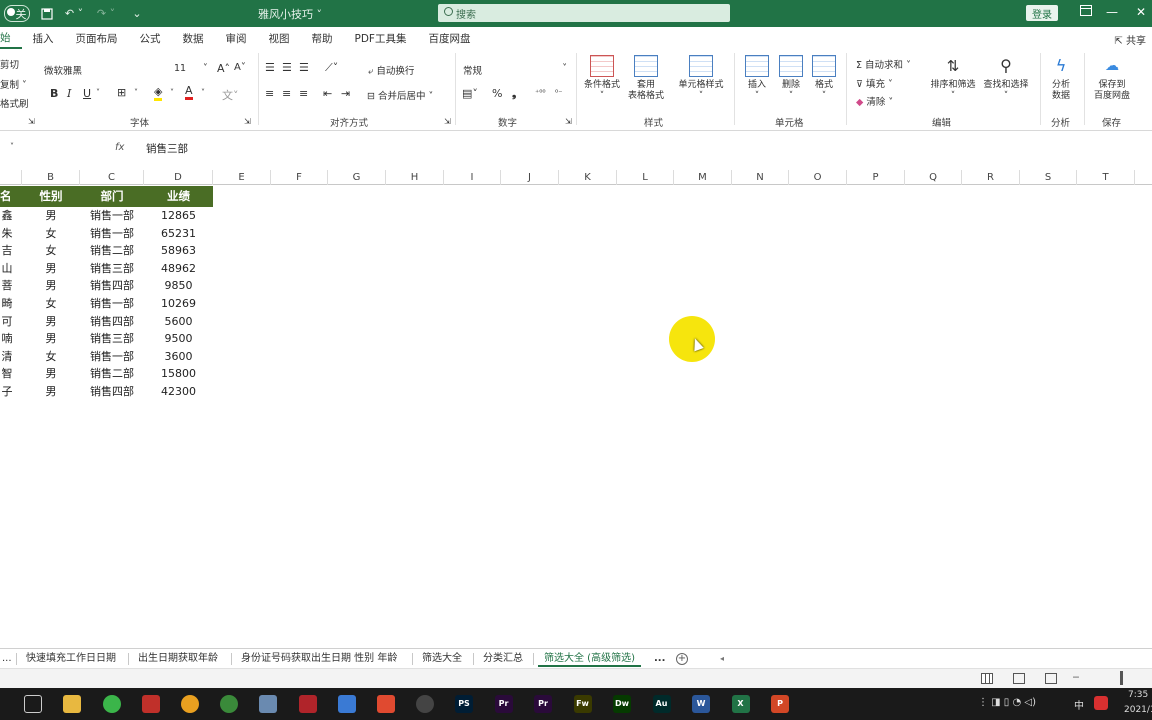 This screenshot has width=1152, height=720. What do you see at coordinates (1141, 12) in the screenshot?
I see `close-button: ✕` at bounding box center [1141, 12].